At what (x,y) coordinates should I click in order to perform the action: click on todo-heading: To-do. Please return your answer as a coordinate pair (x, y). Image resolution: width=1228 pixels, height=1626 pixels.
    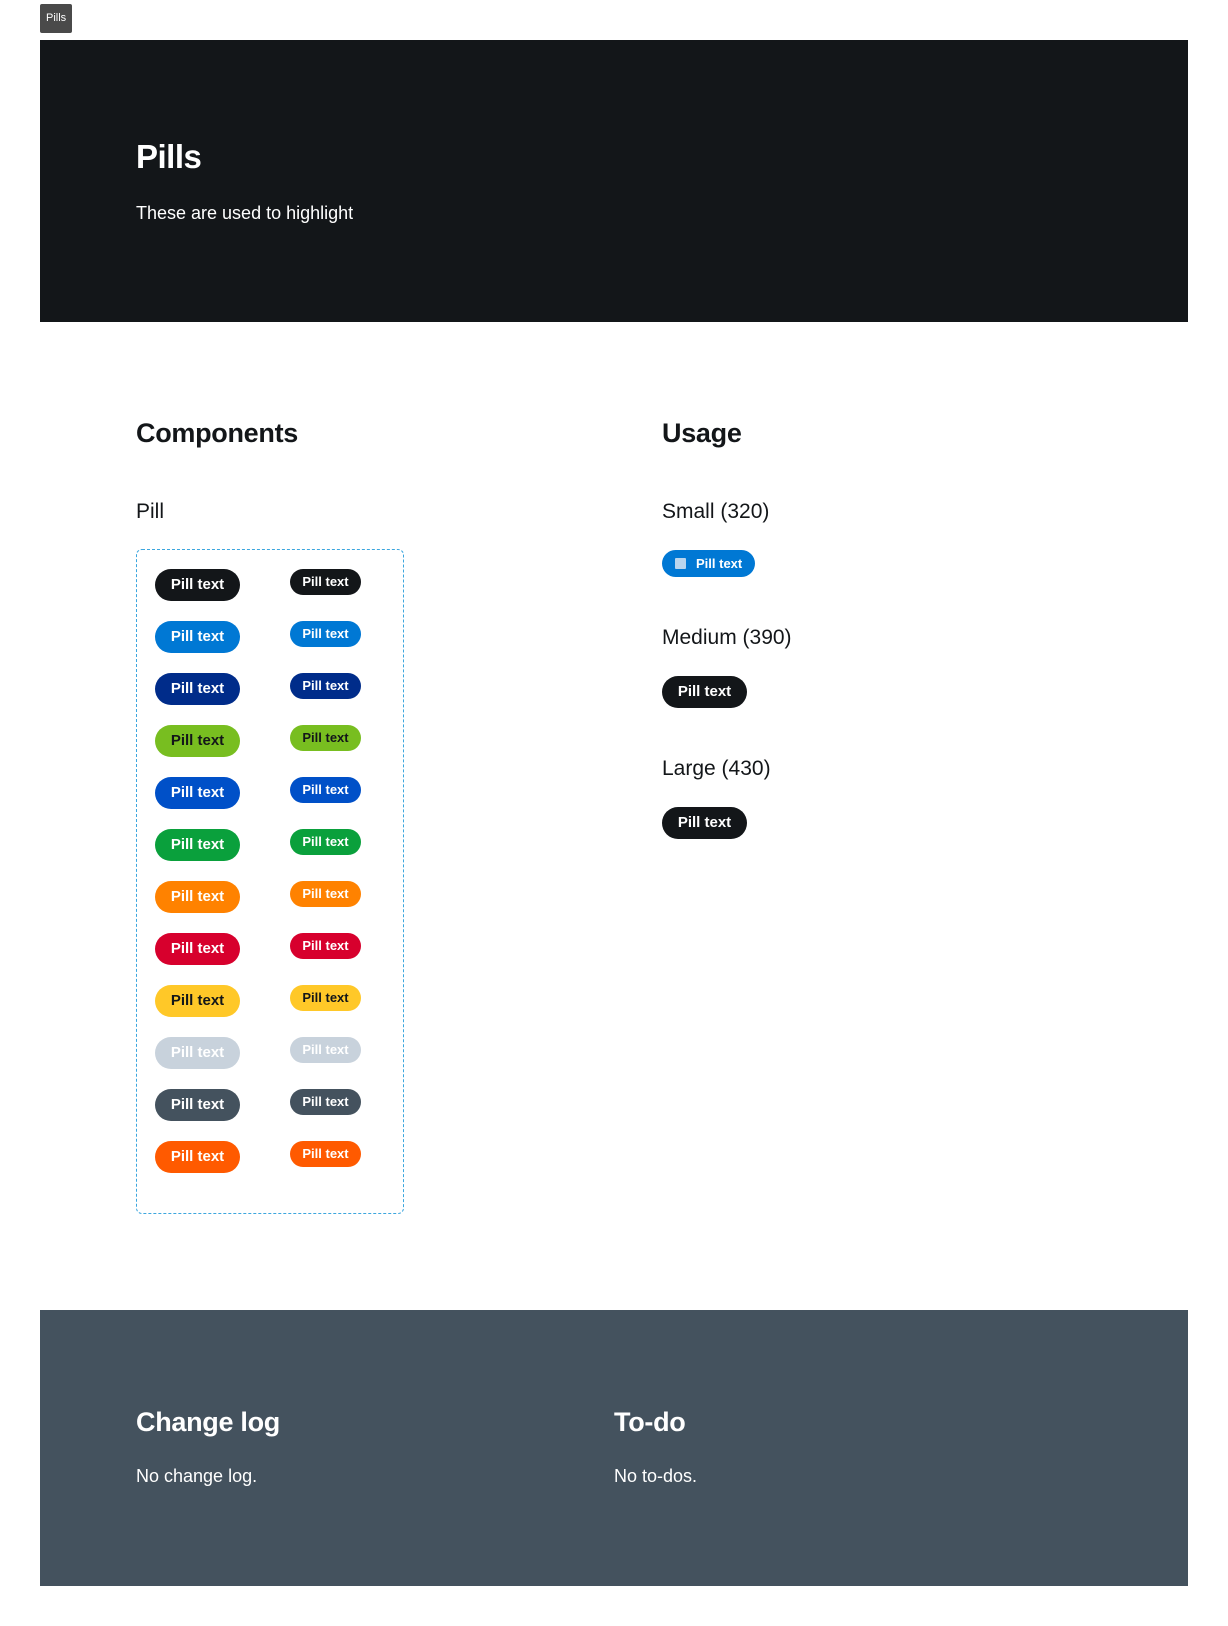
    Looking at the image, I should click on (650, 1422).